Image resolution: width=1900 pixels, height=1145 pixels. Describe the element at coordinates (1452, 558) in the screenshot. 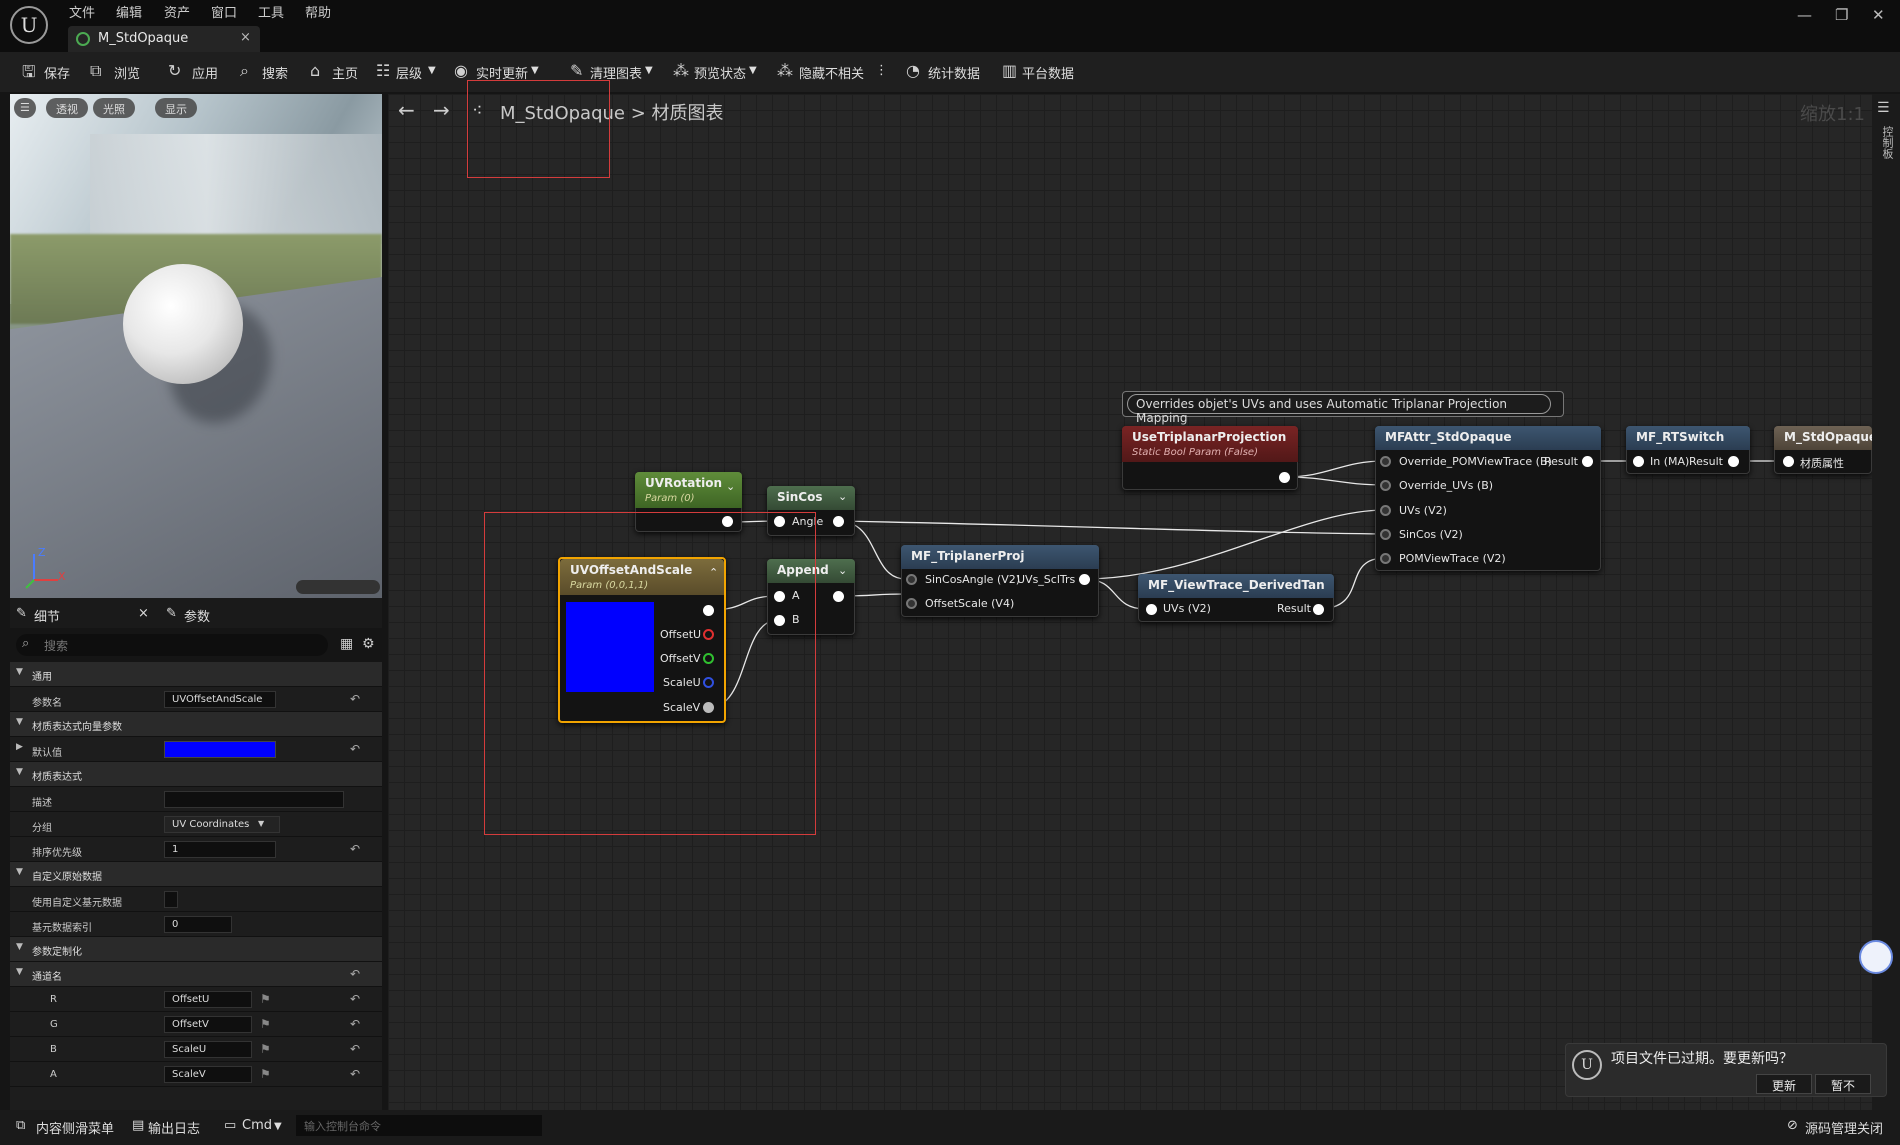

I see `pin-label: POMViewTrace (V2)` at that location.